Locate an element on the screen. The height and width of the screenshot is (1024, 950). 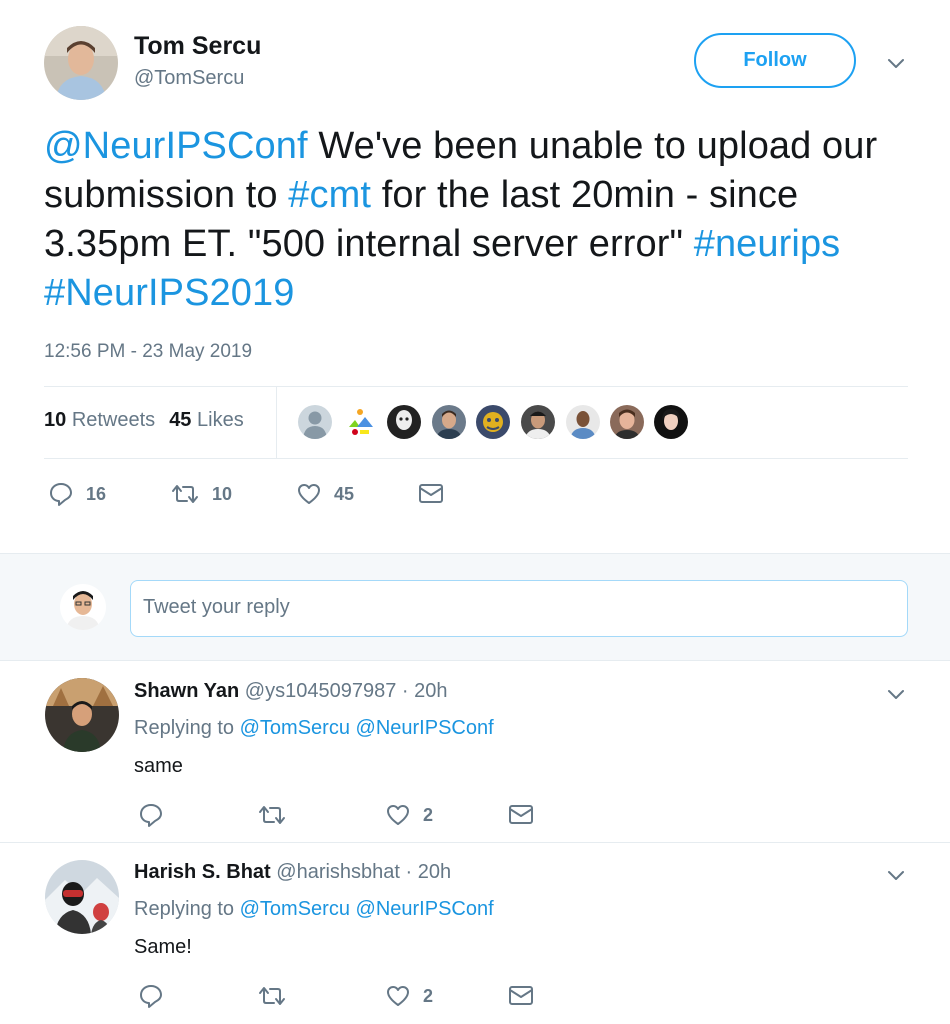
stats-separator is located at coordinates (276, 422).